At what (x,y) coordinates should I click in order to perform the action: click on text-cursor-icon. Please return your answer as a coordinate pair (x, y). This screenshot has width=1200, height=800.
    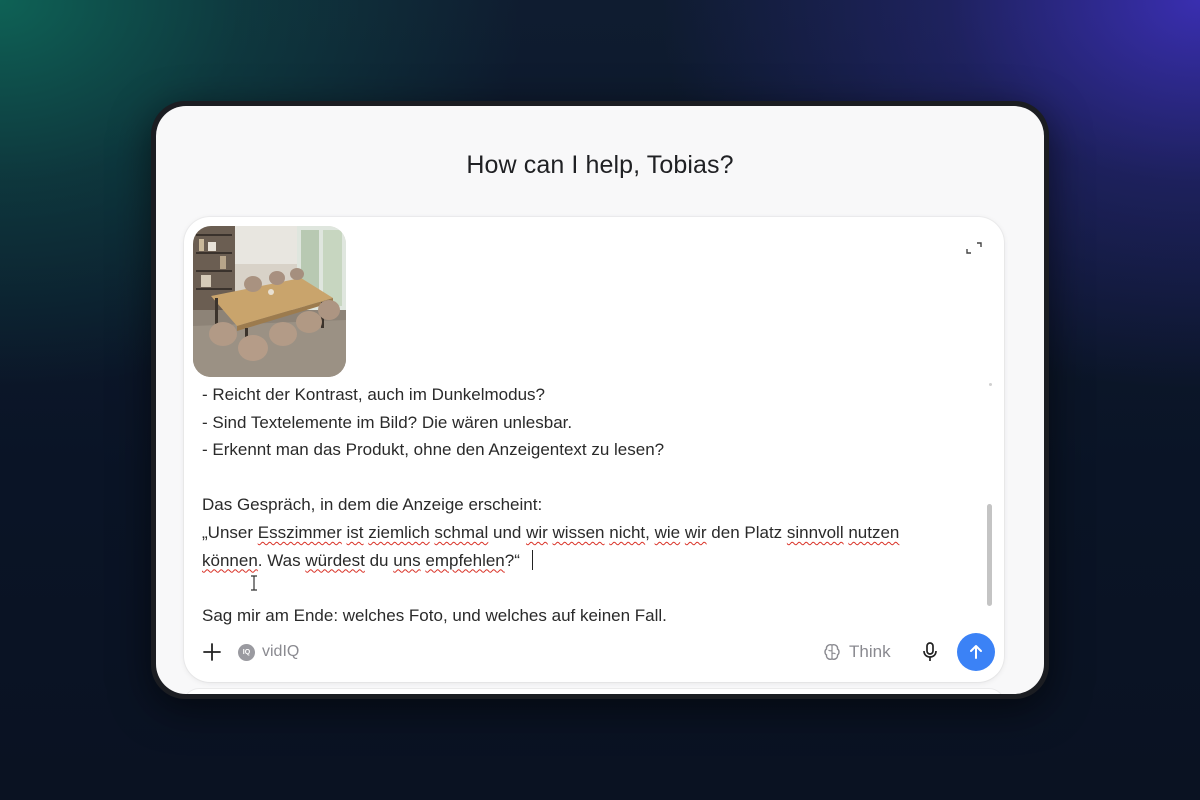
    Looking at the image, I should click on (254, 583).